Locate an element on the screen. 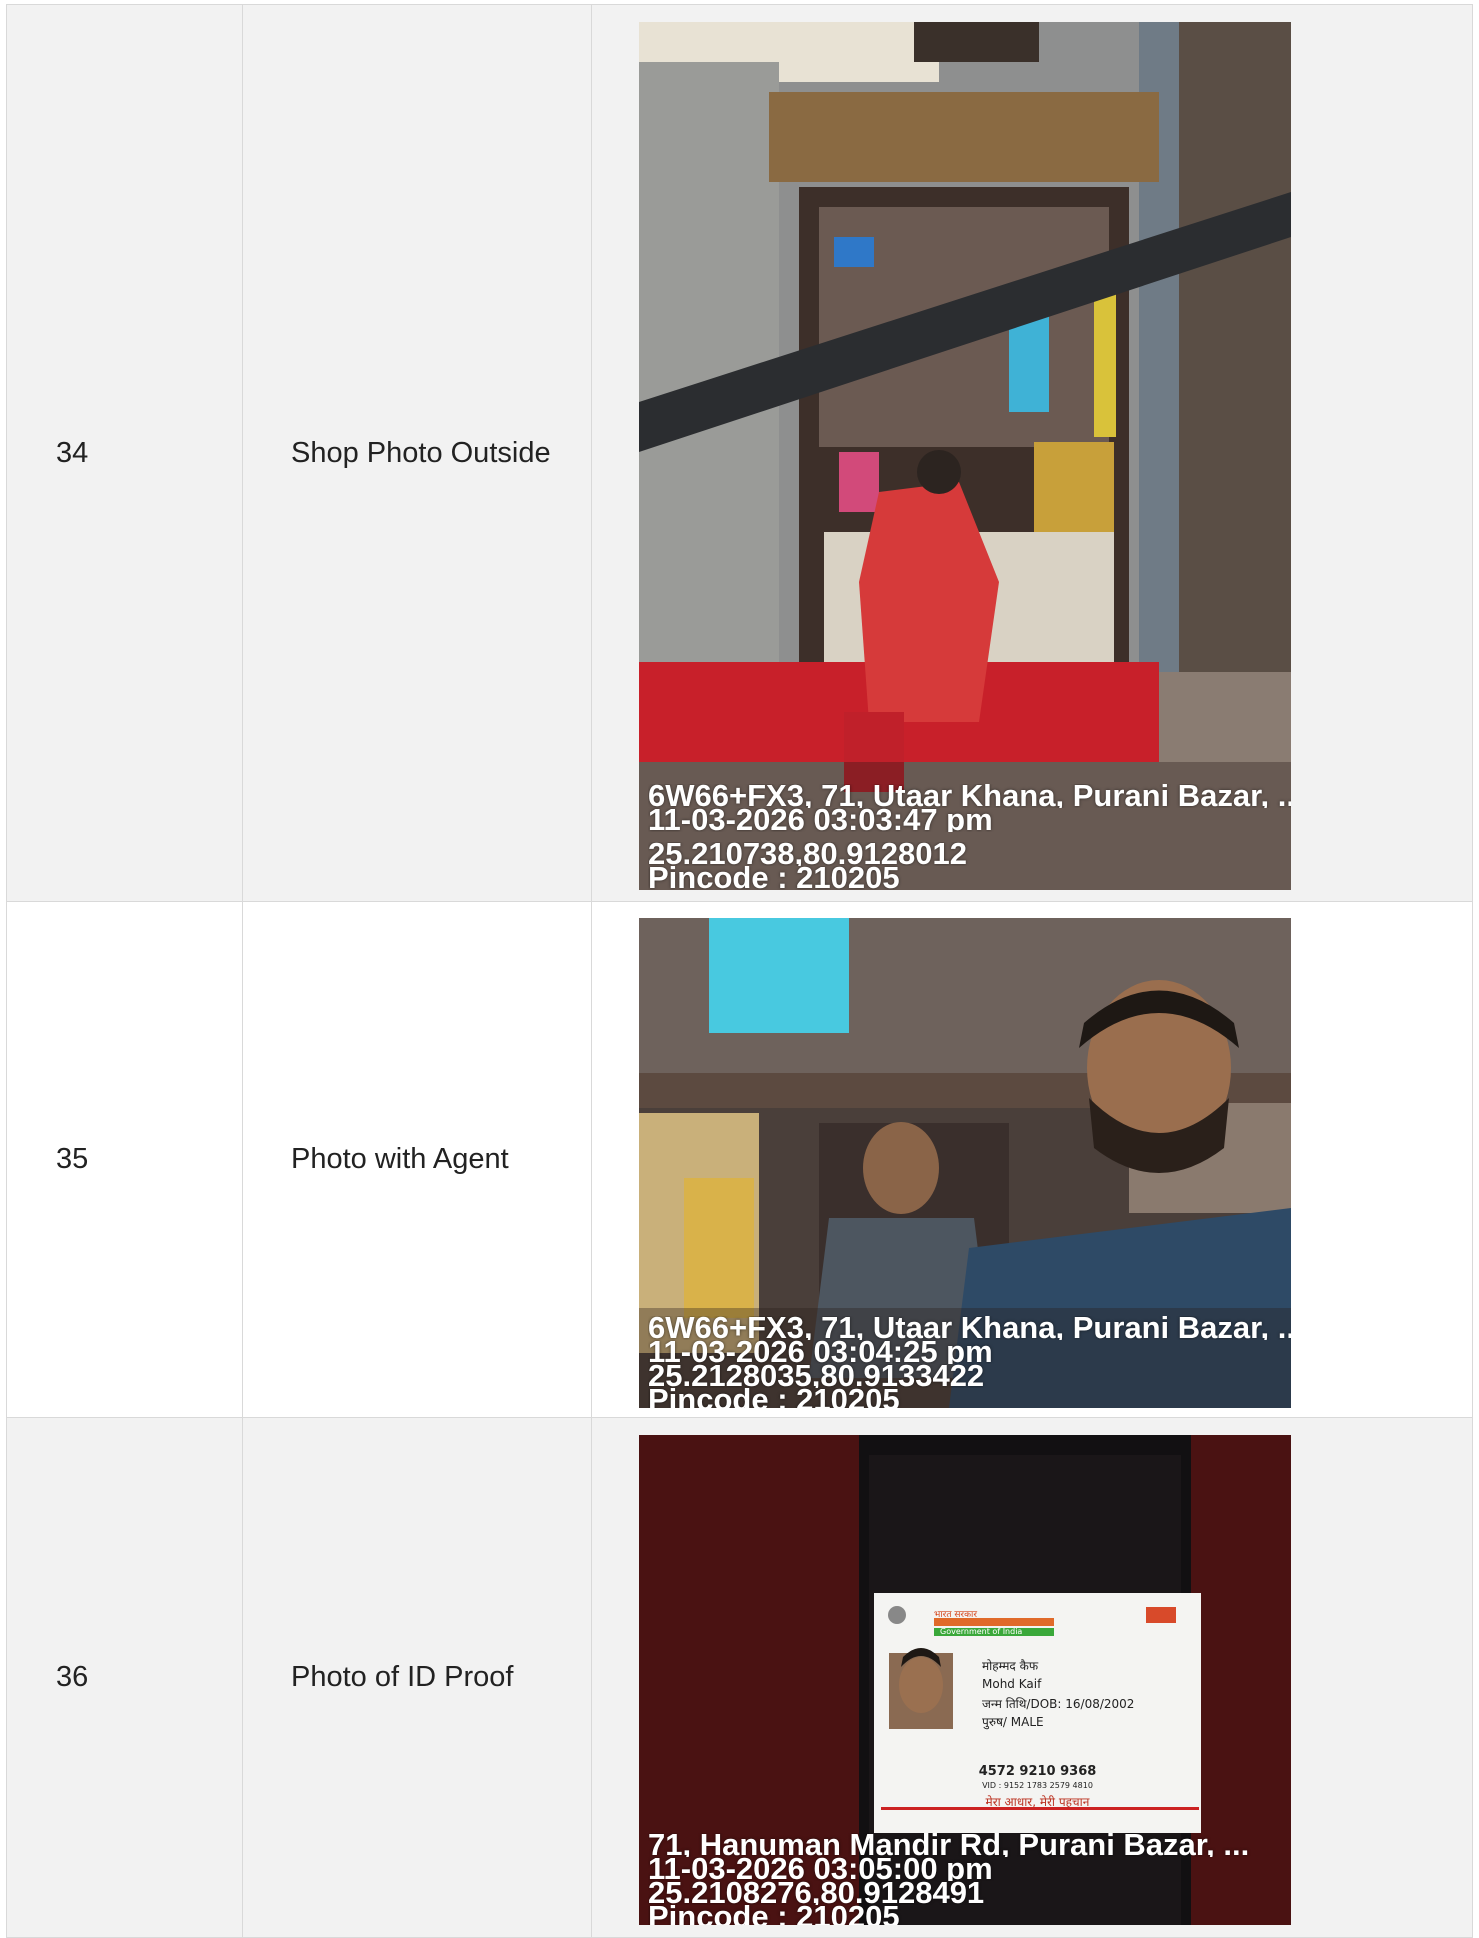  id-tagline: मेरा आधार, मेरी पहचान is located at coordinates (1037, 1802).